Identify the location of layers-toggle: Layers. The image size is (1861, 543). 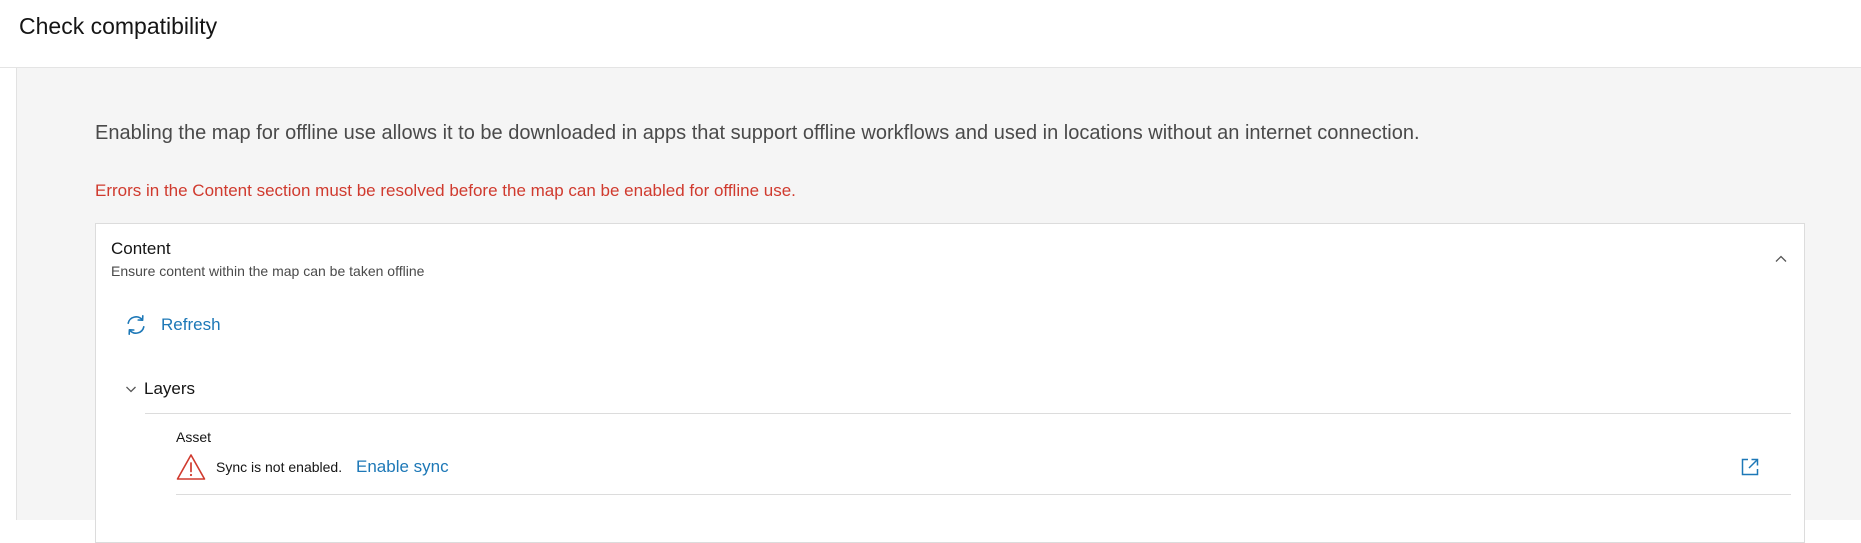
(159, 389).